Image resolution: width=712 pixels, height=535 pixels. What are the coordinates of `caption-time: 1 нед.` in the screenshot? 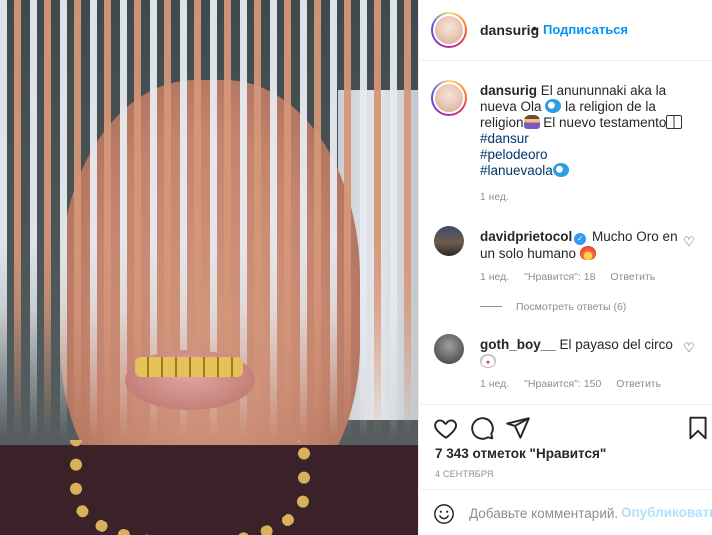 It's located at (494, 197).